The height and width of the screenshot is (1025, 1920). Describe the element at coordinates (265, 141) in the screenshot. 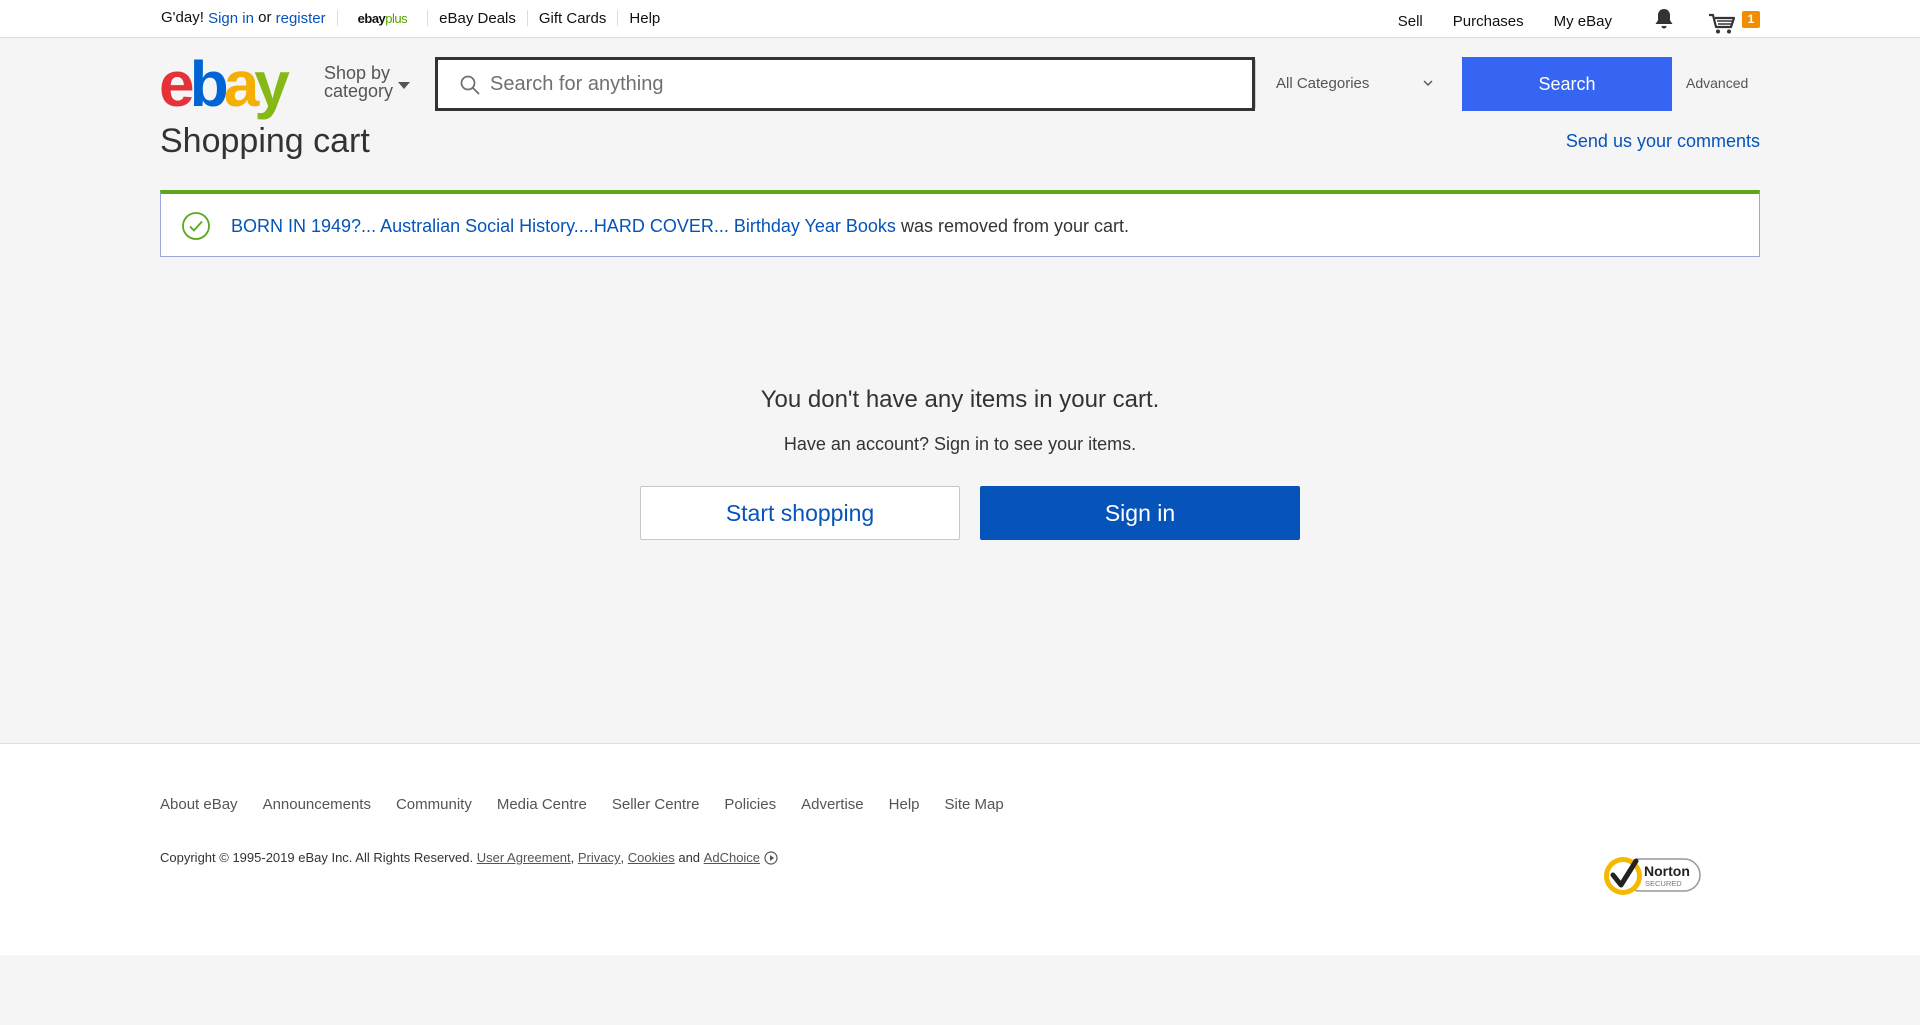

I see `page-title: Shopping cart` at that location.